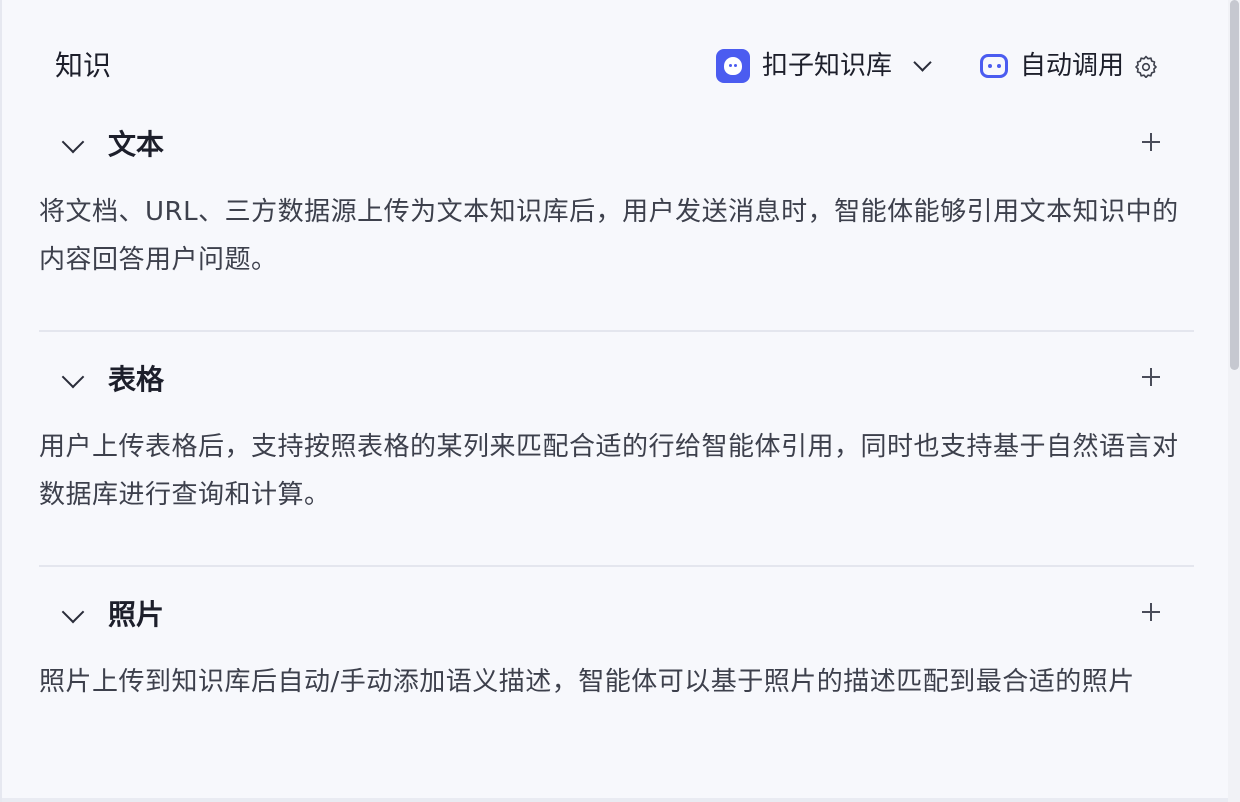 The height and width of the screenshot is (802, 1240). I want to click on bottom-edge, so click(615, 800).